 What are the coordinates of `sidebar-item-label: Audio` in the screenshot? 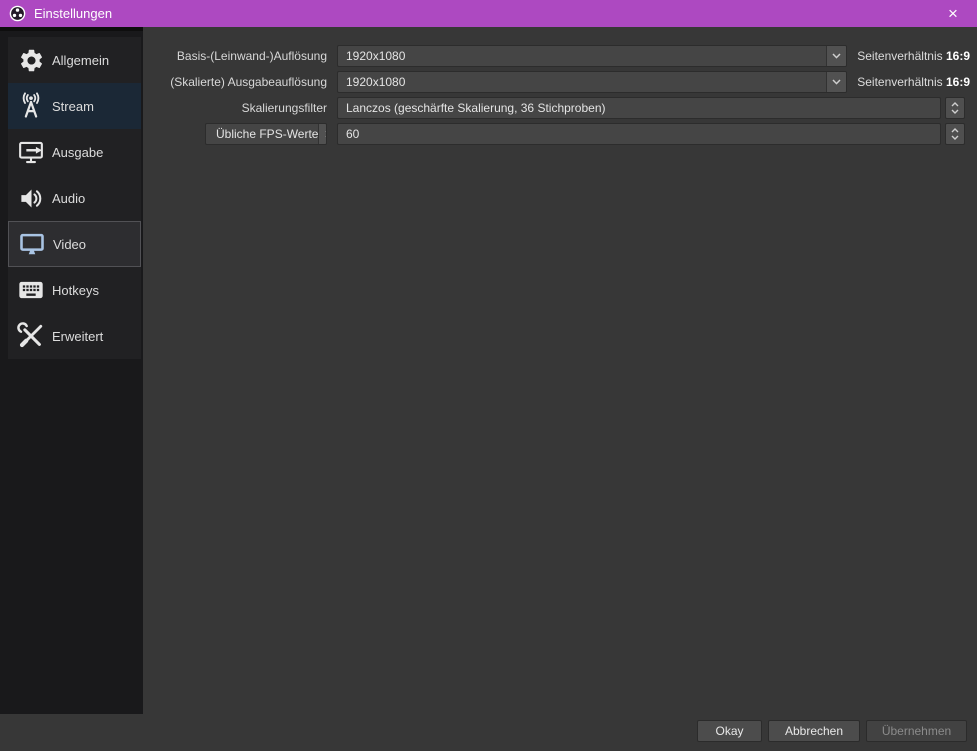 It's located at (69, 198).